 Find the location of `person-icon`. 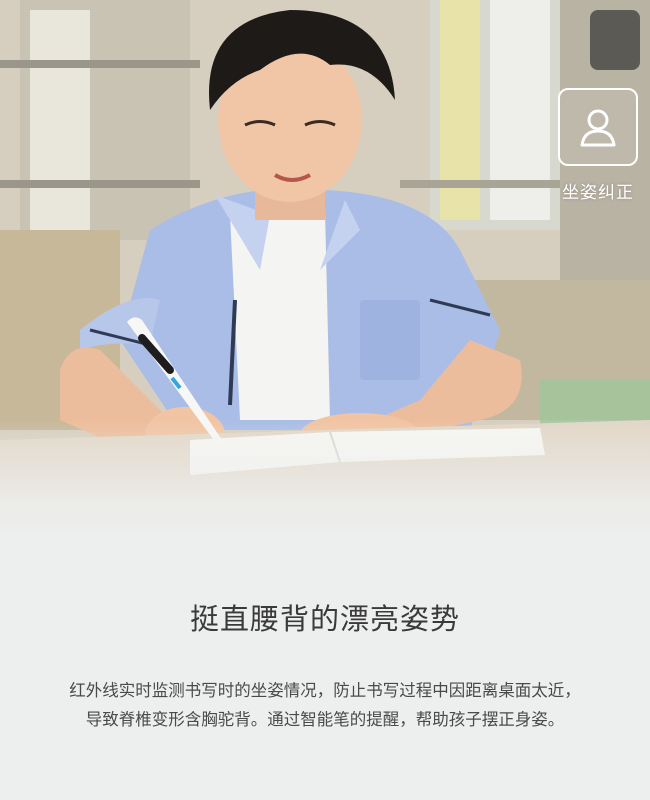

person-icon is located at coordinates (598, 128).